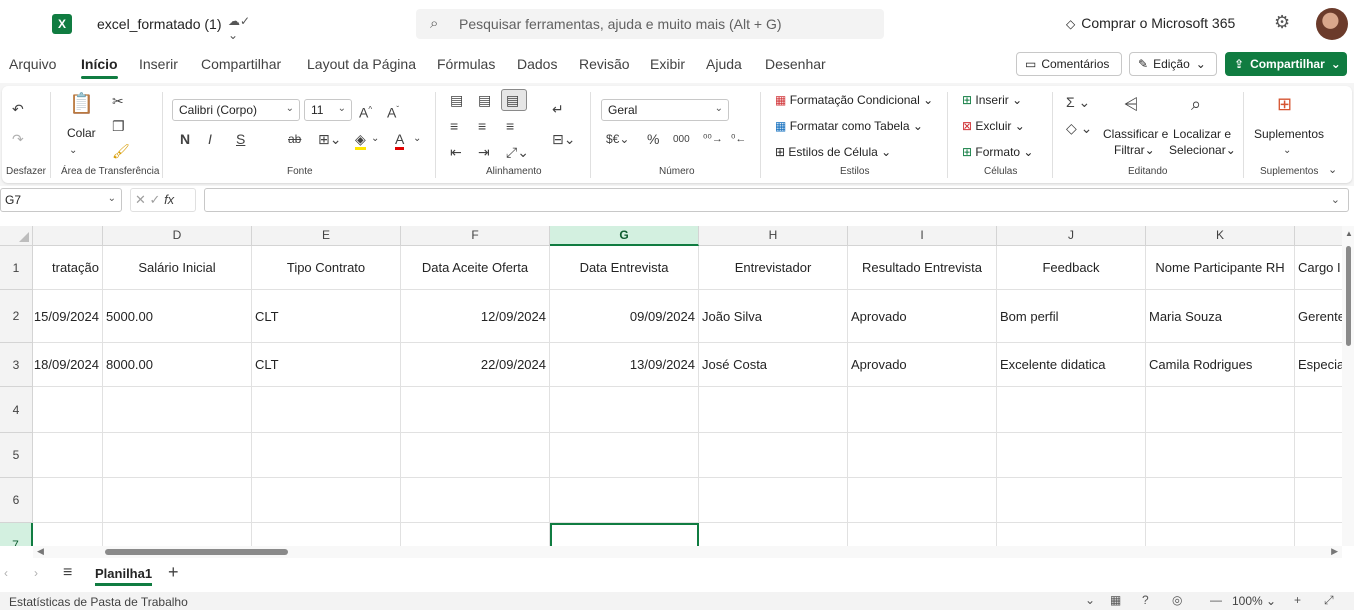  I want to click on edit-mode-button: ✎ Edição ⌄, so click(1173, 64).